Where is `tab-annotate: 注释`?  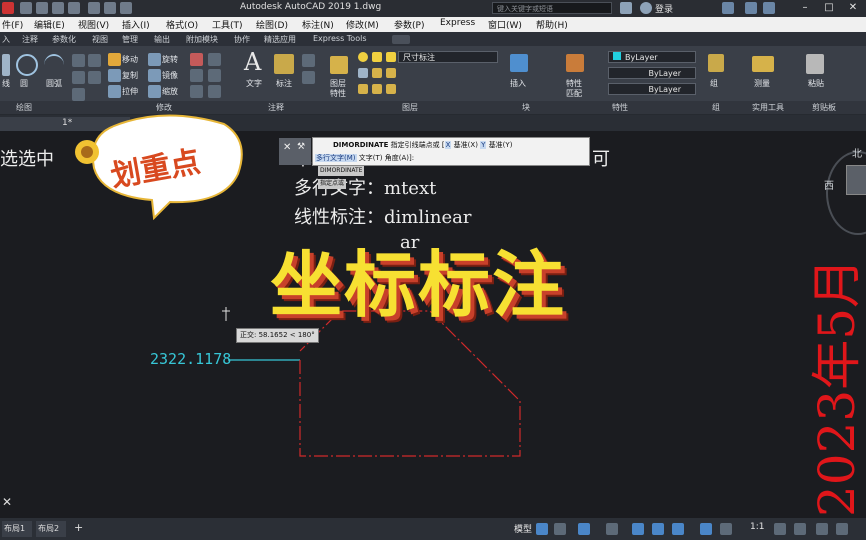 tab-annotate: 注释 is located at coordinates (30, 39).